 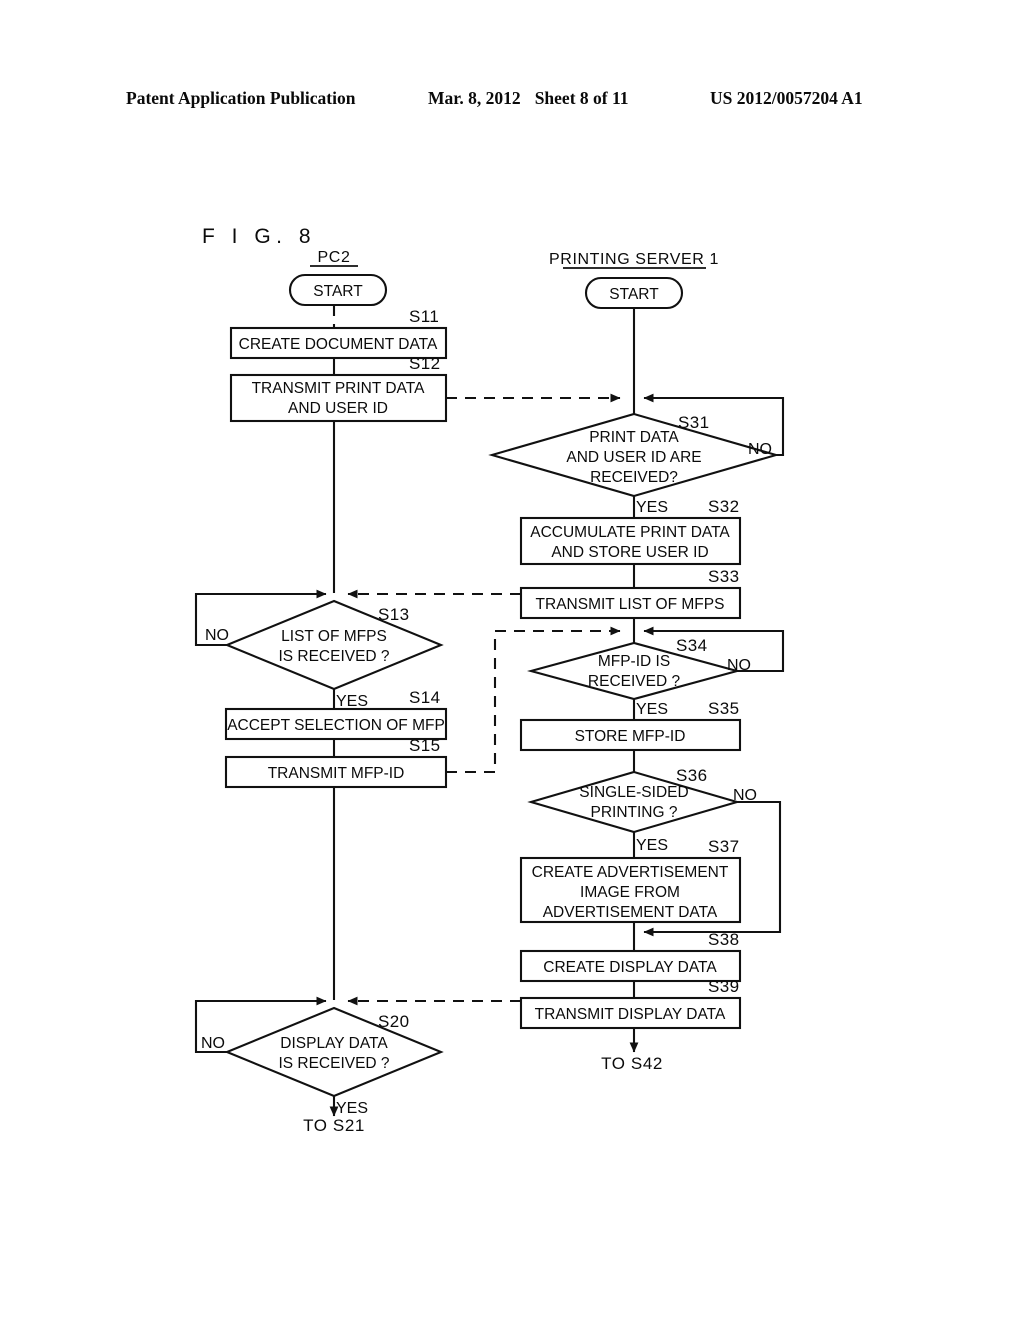 I want to click on step-label-s34: S34, so click(x=691, y=645).